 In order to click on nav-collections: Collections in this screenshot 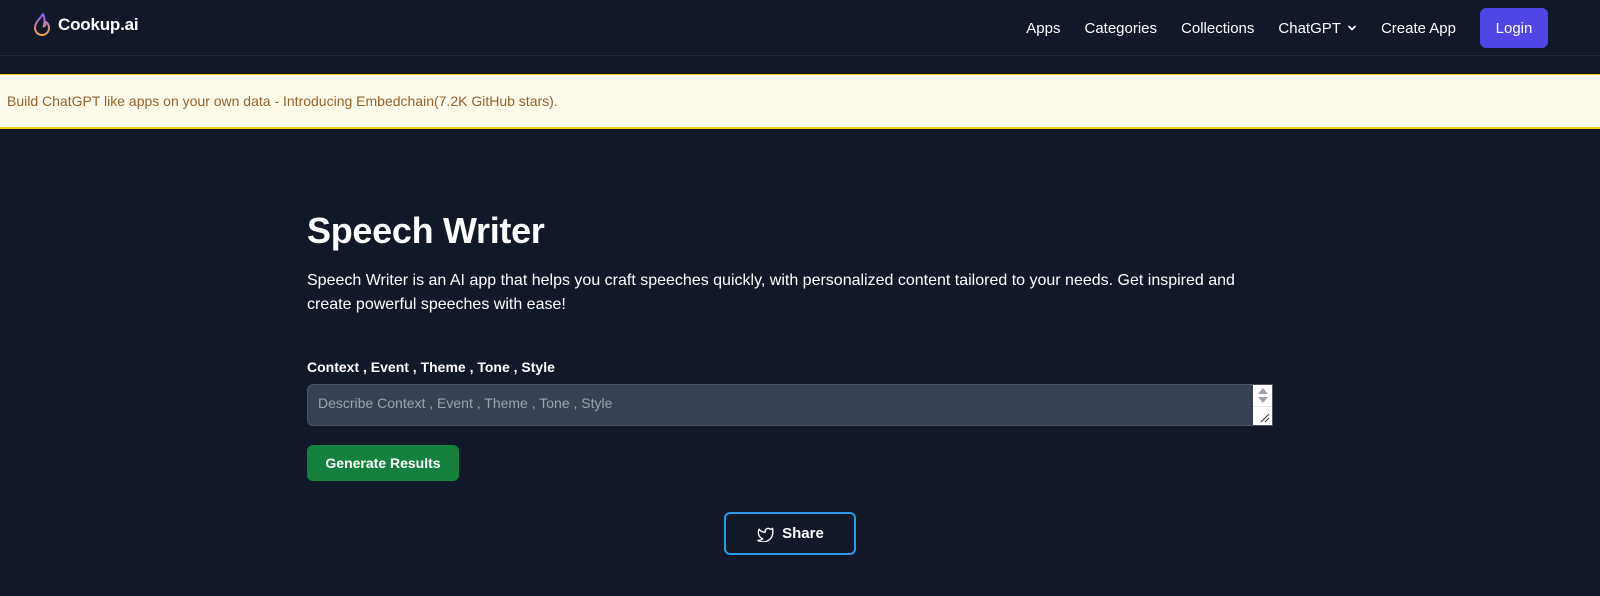, I will do `click(1217, 28)`.